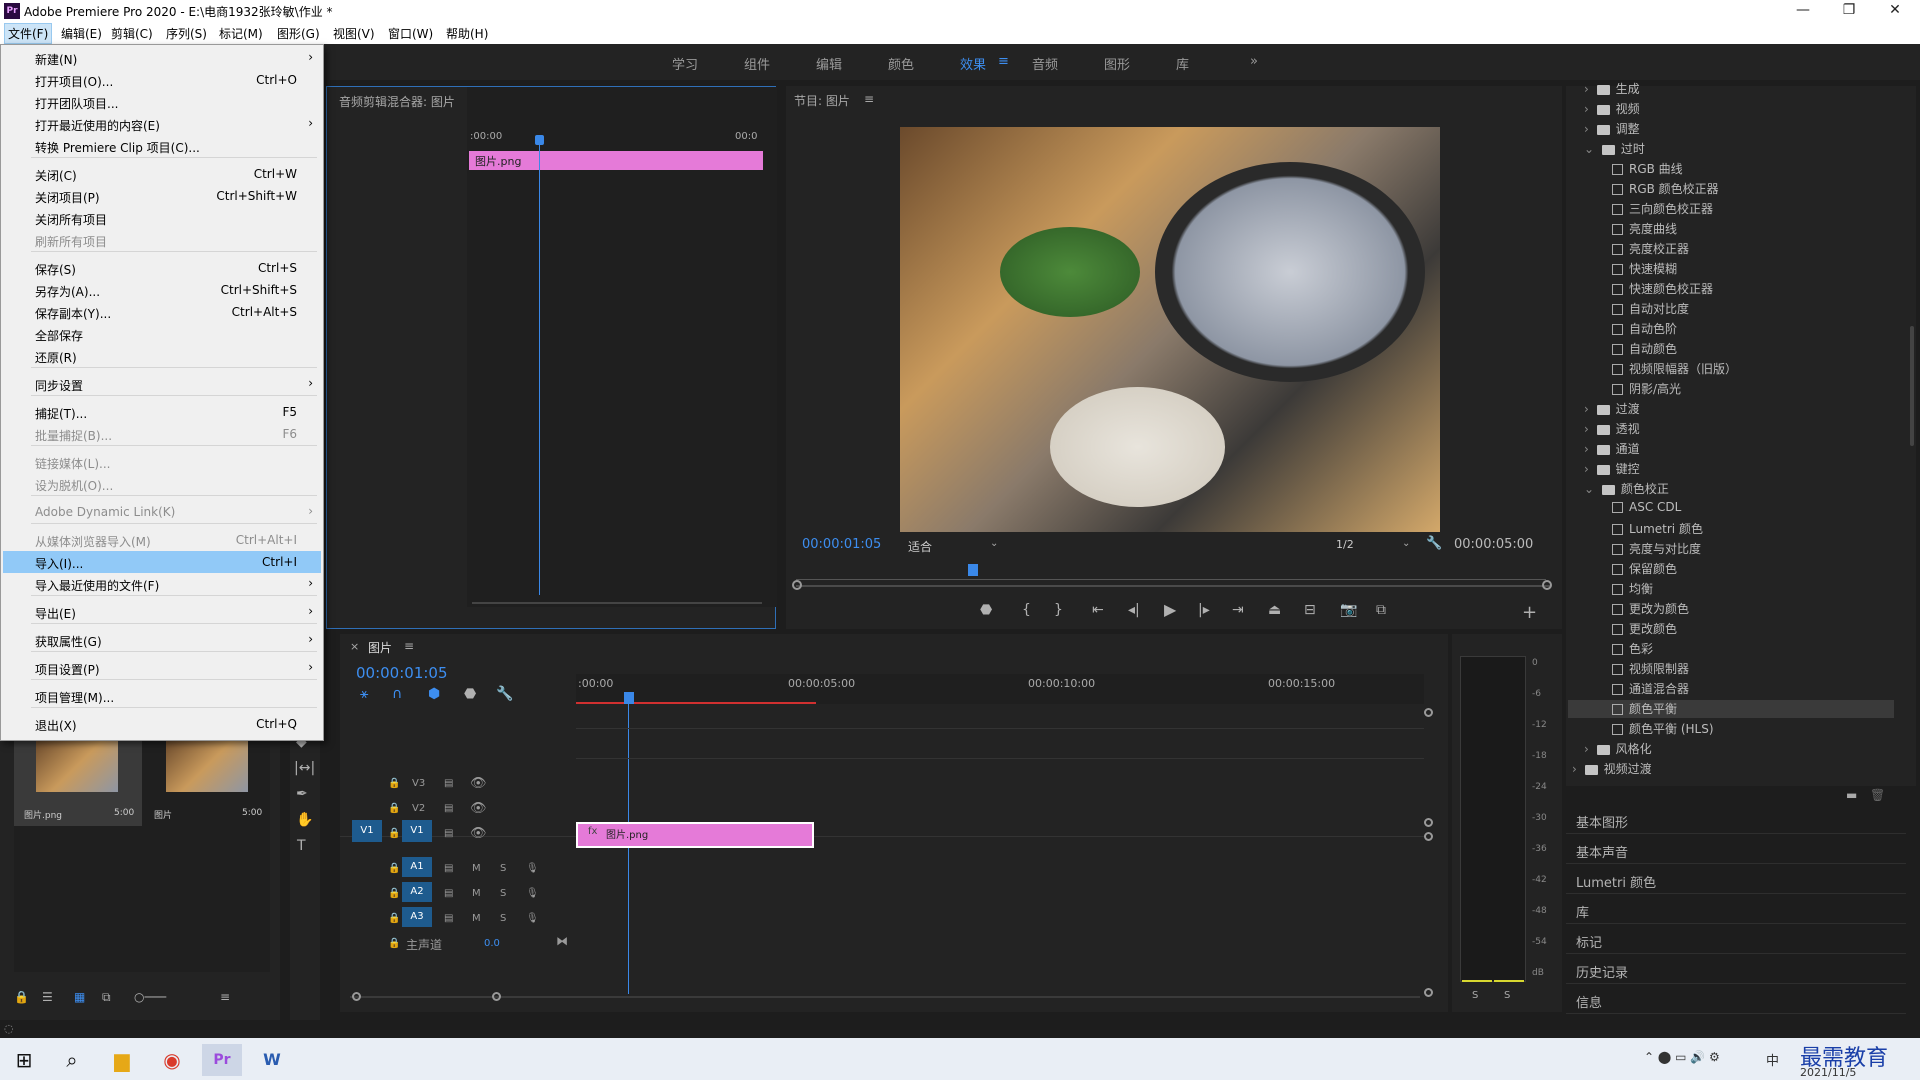 Image resolution: width=1920 pixels, height=1080 pixels. What do you see at coordinates (1612, 408) in the screenshot?
I see `effects-folder: › 过渡` at bounding box center [1612, 408].